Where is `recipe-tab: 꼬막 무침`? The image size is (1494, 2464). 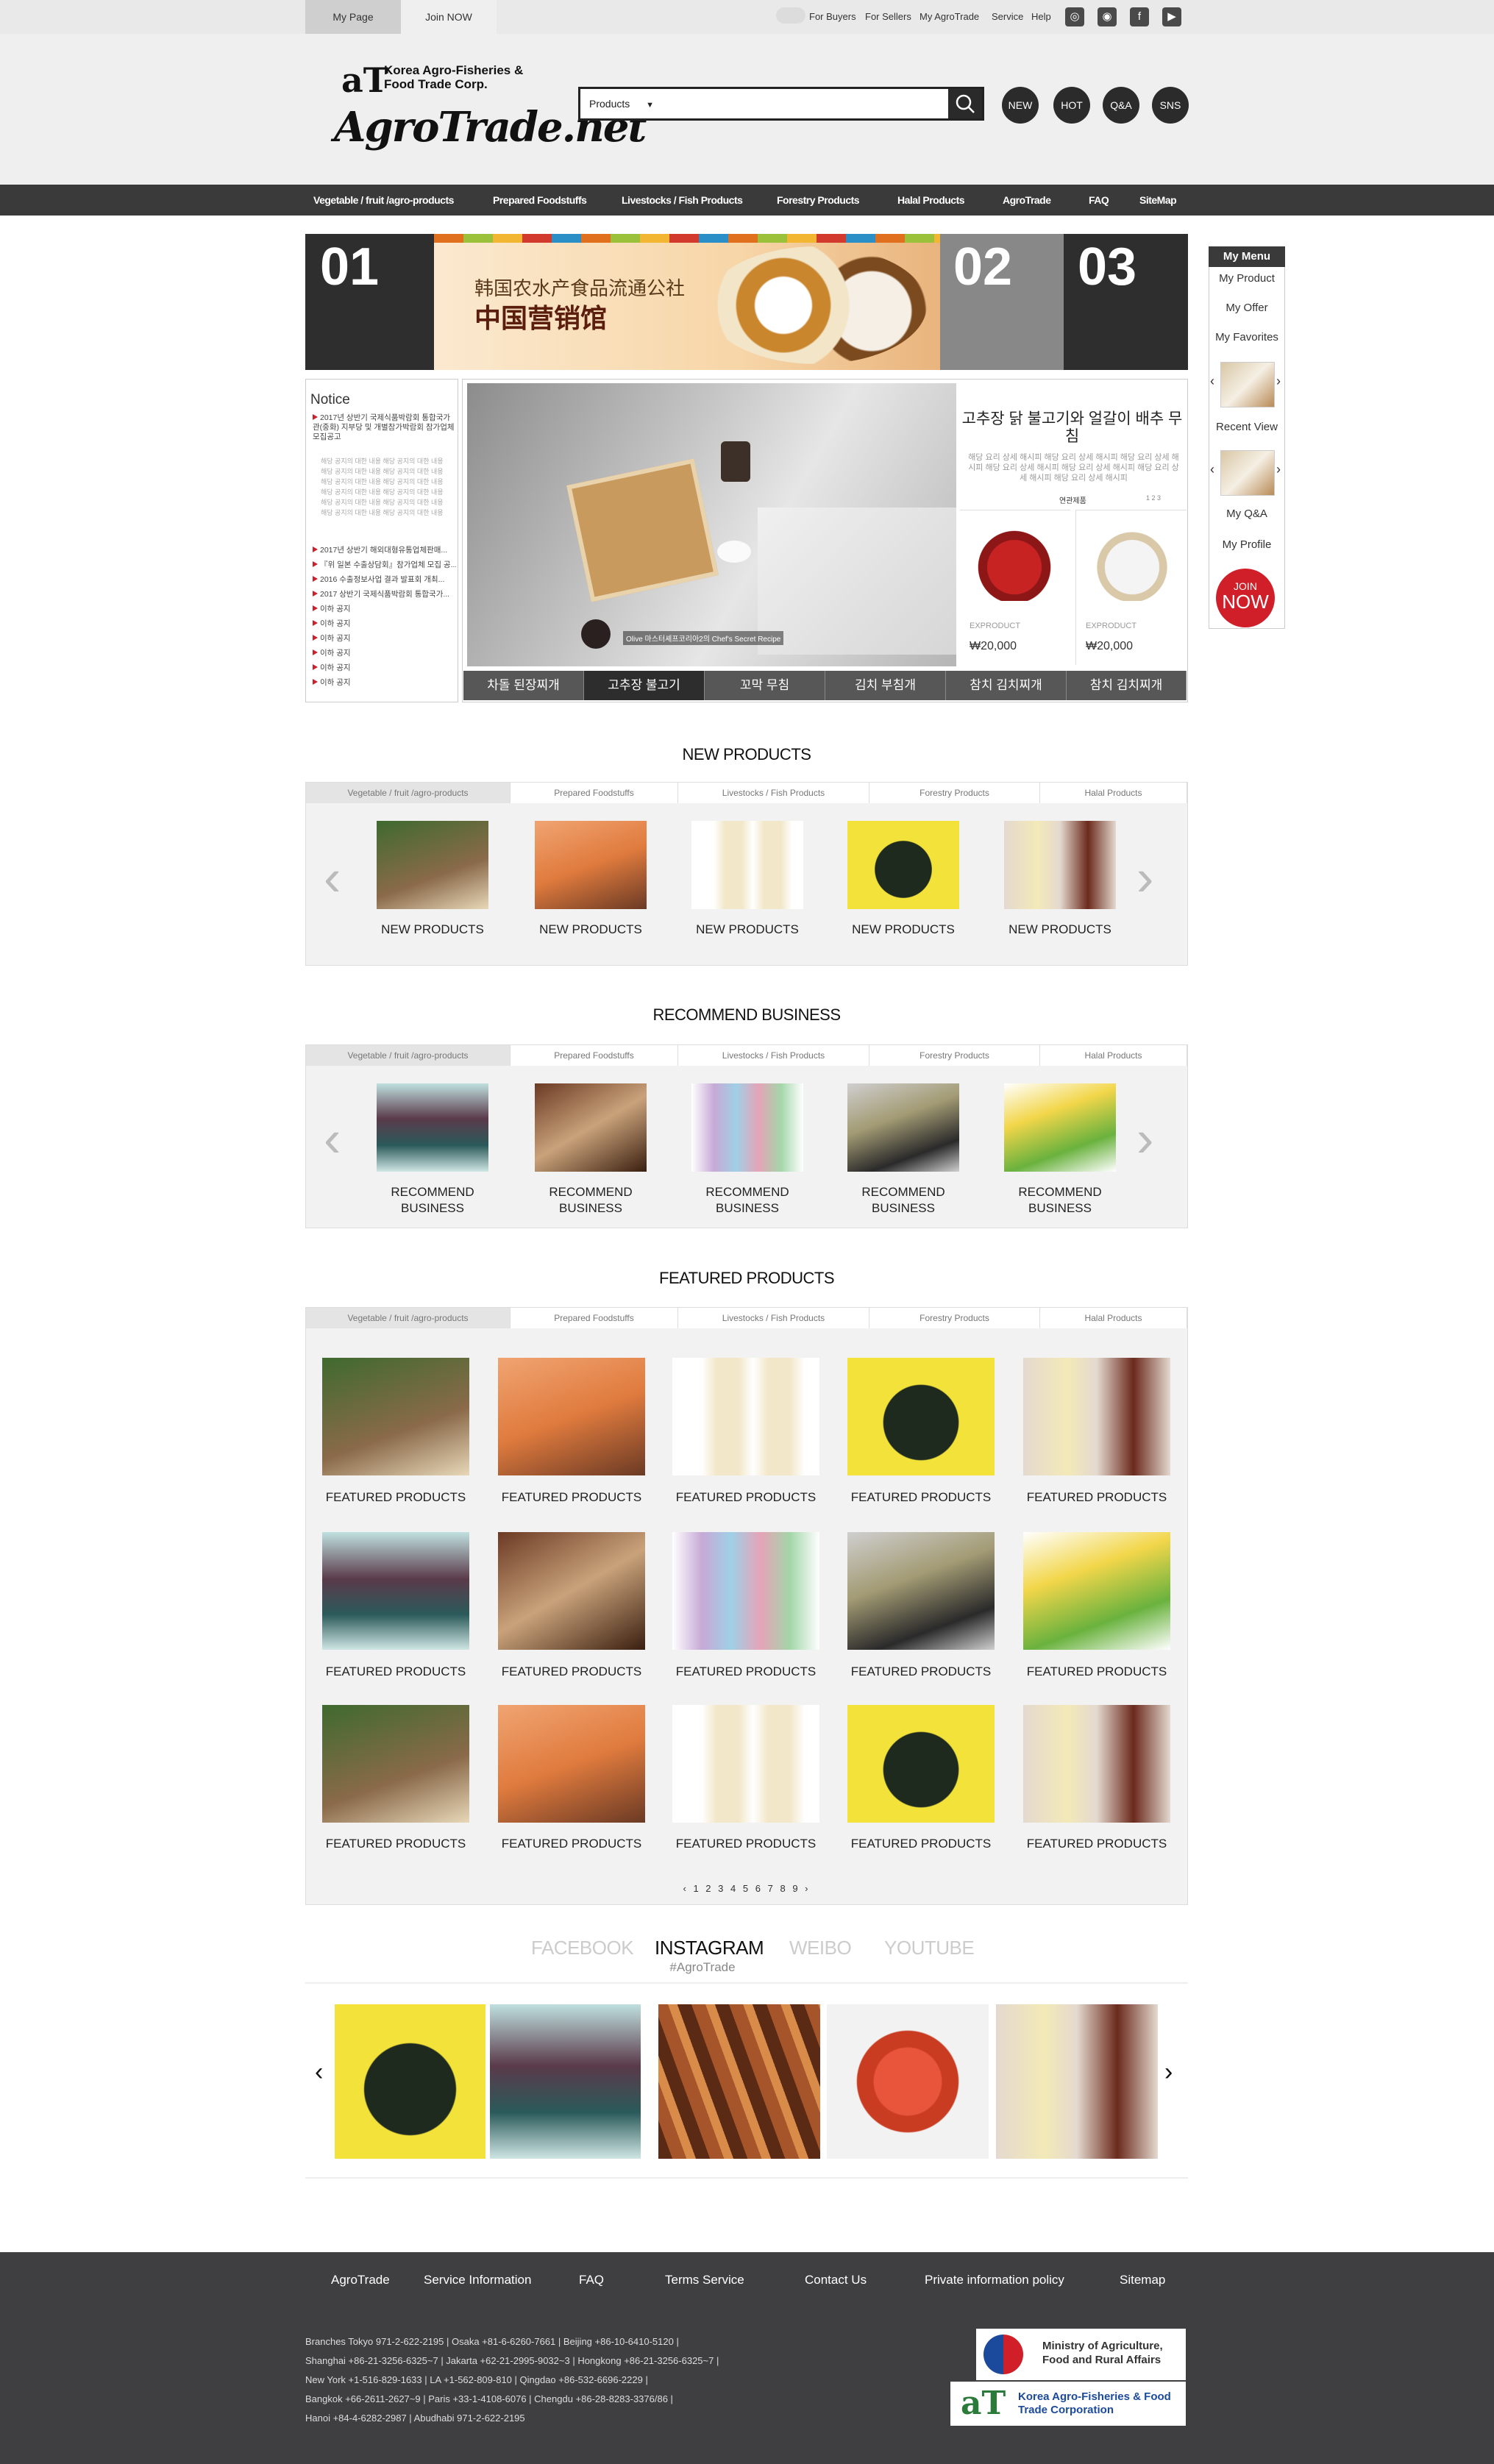
recipe-tab: 꼬막 무침 is located at coordinates (765, 685).